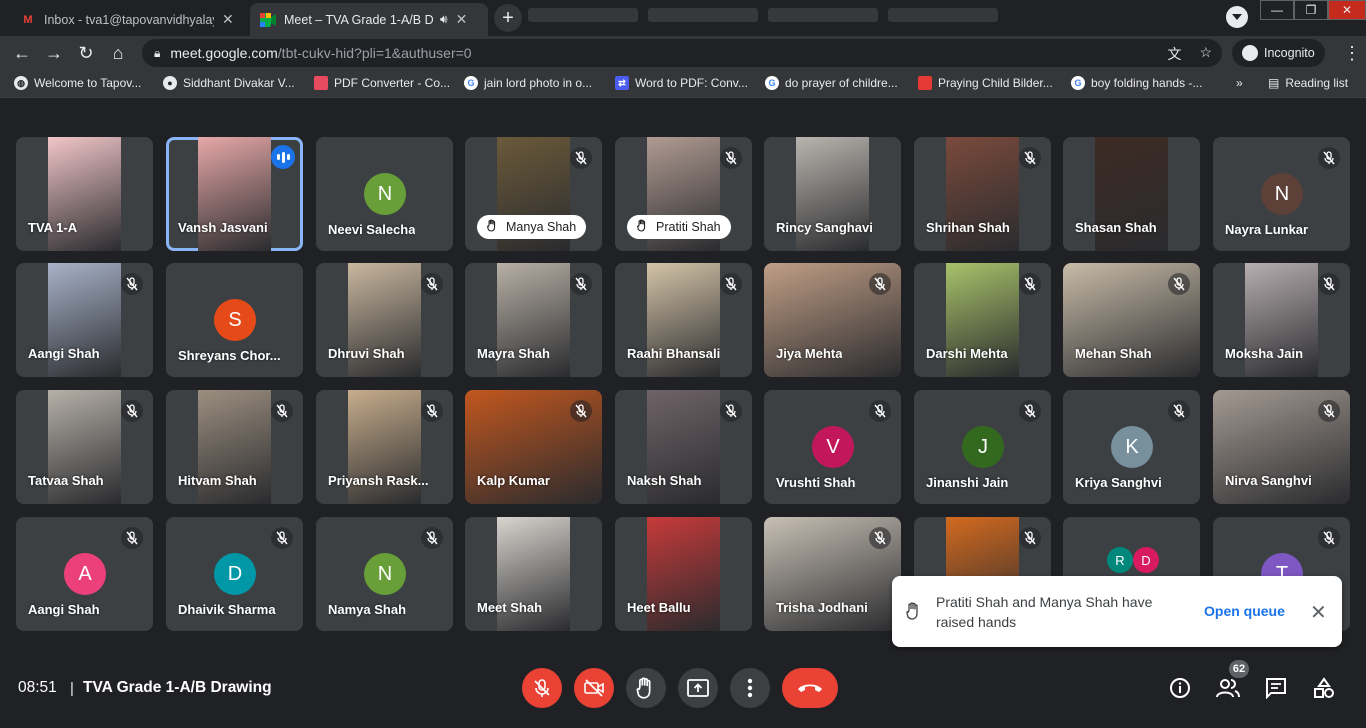 Image resolution: width=1366 pixels, height=728 pixels. Describe the element at coordinates (234, 574) in the screenshot. I see `participant-tile: D Dhaivik Sharma` at that location.